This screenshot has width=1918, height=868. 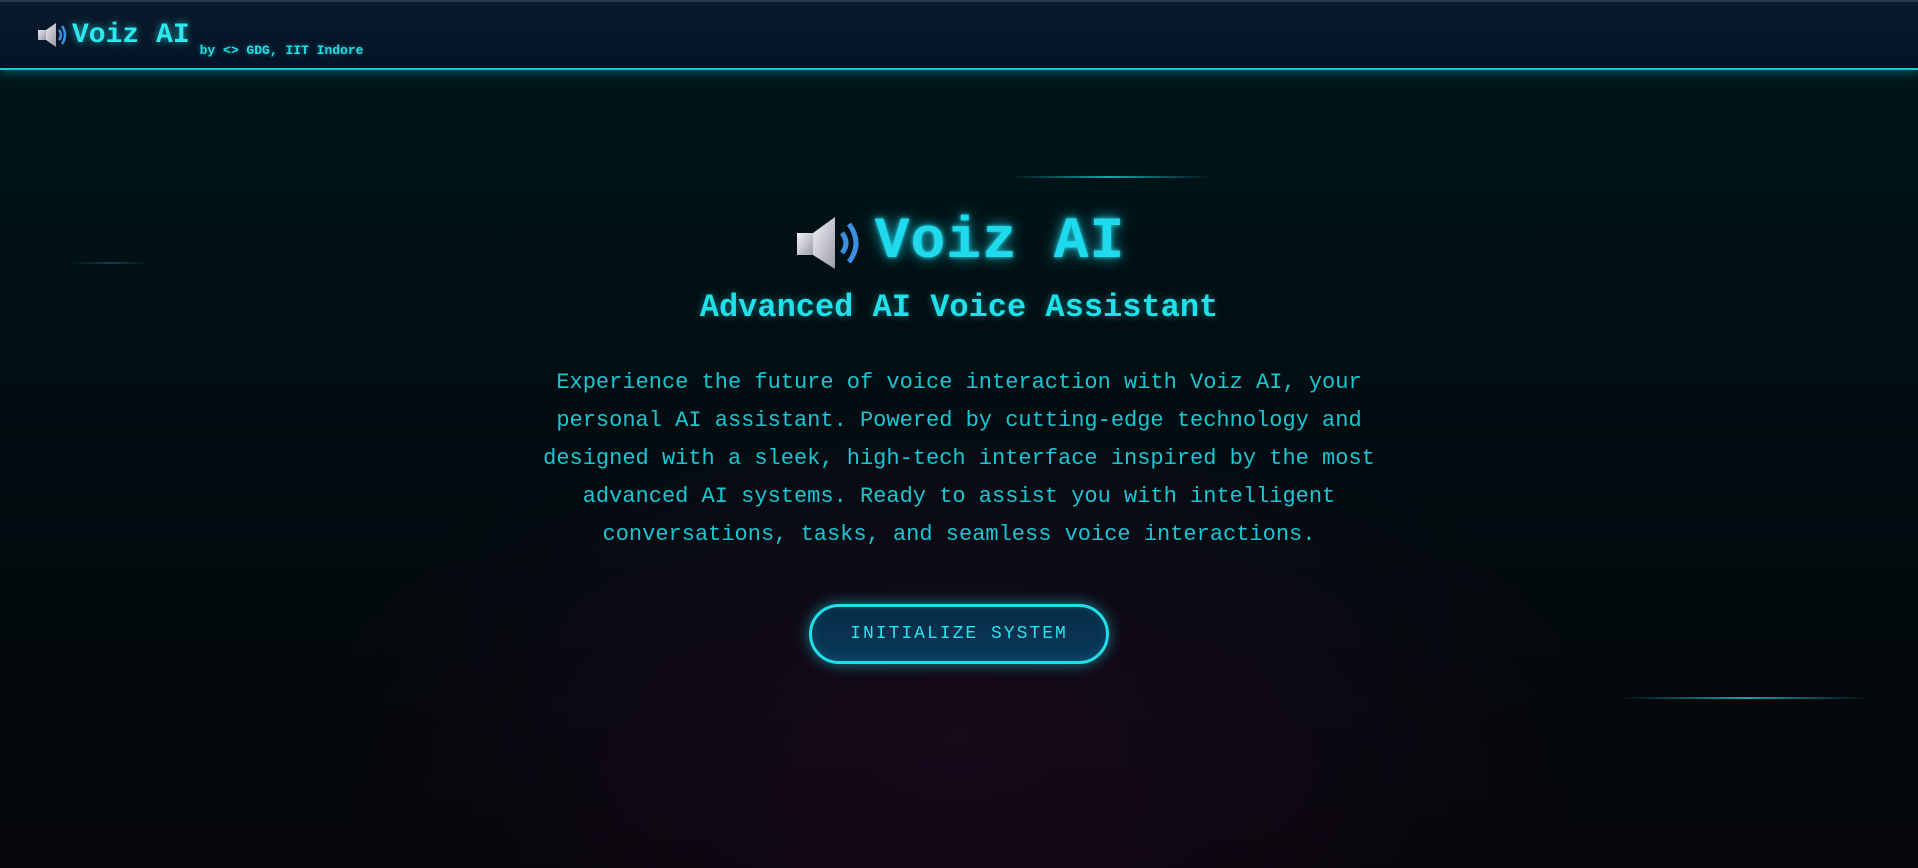 I want to click on brand: Voiz AI by <> GDG, IIT Indore, so click(x=199, y=39).